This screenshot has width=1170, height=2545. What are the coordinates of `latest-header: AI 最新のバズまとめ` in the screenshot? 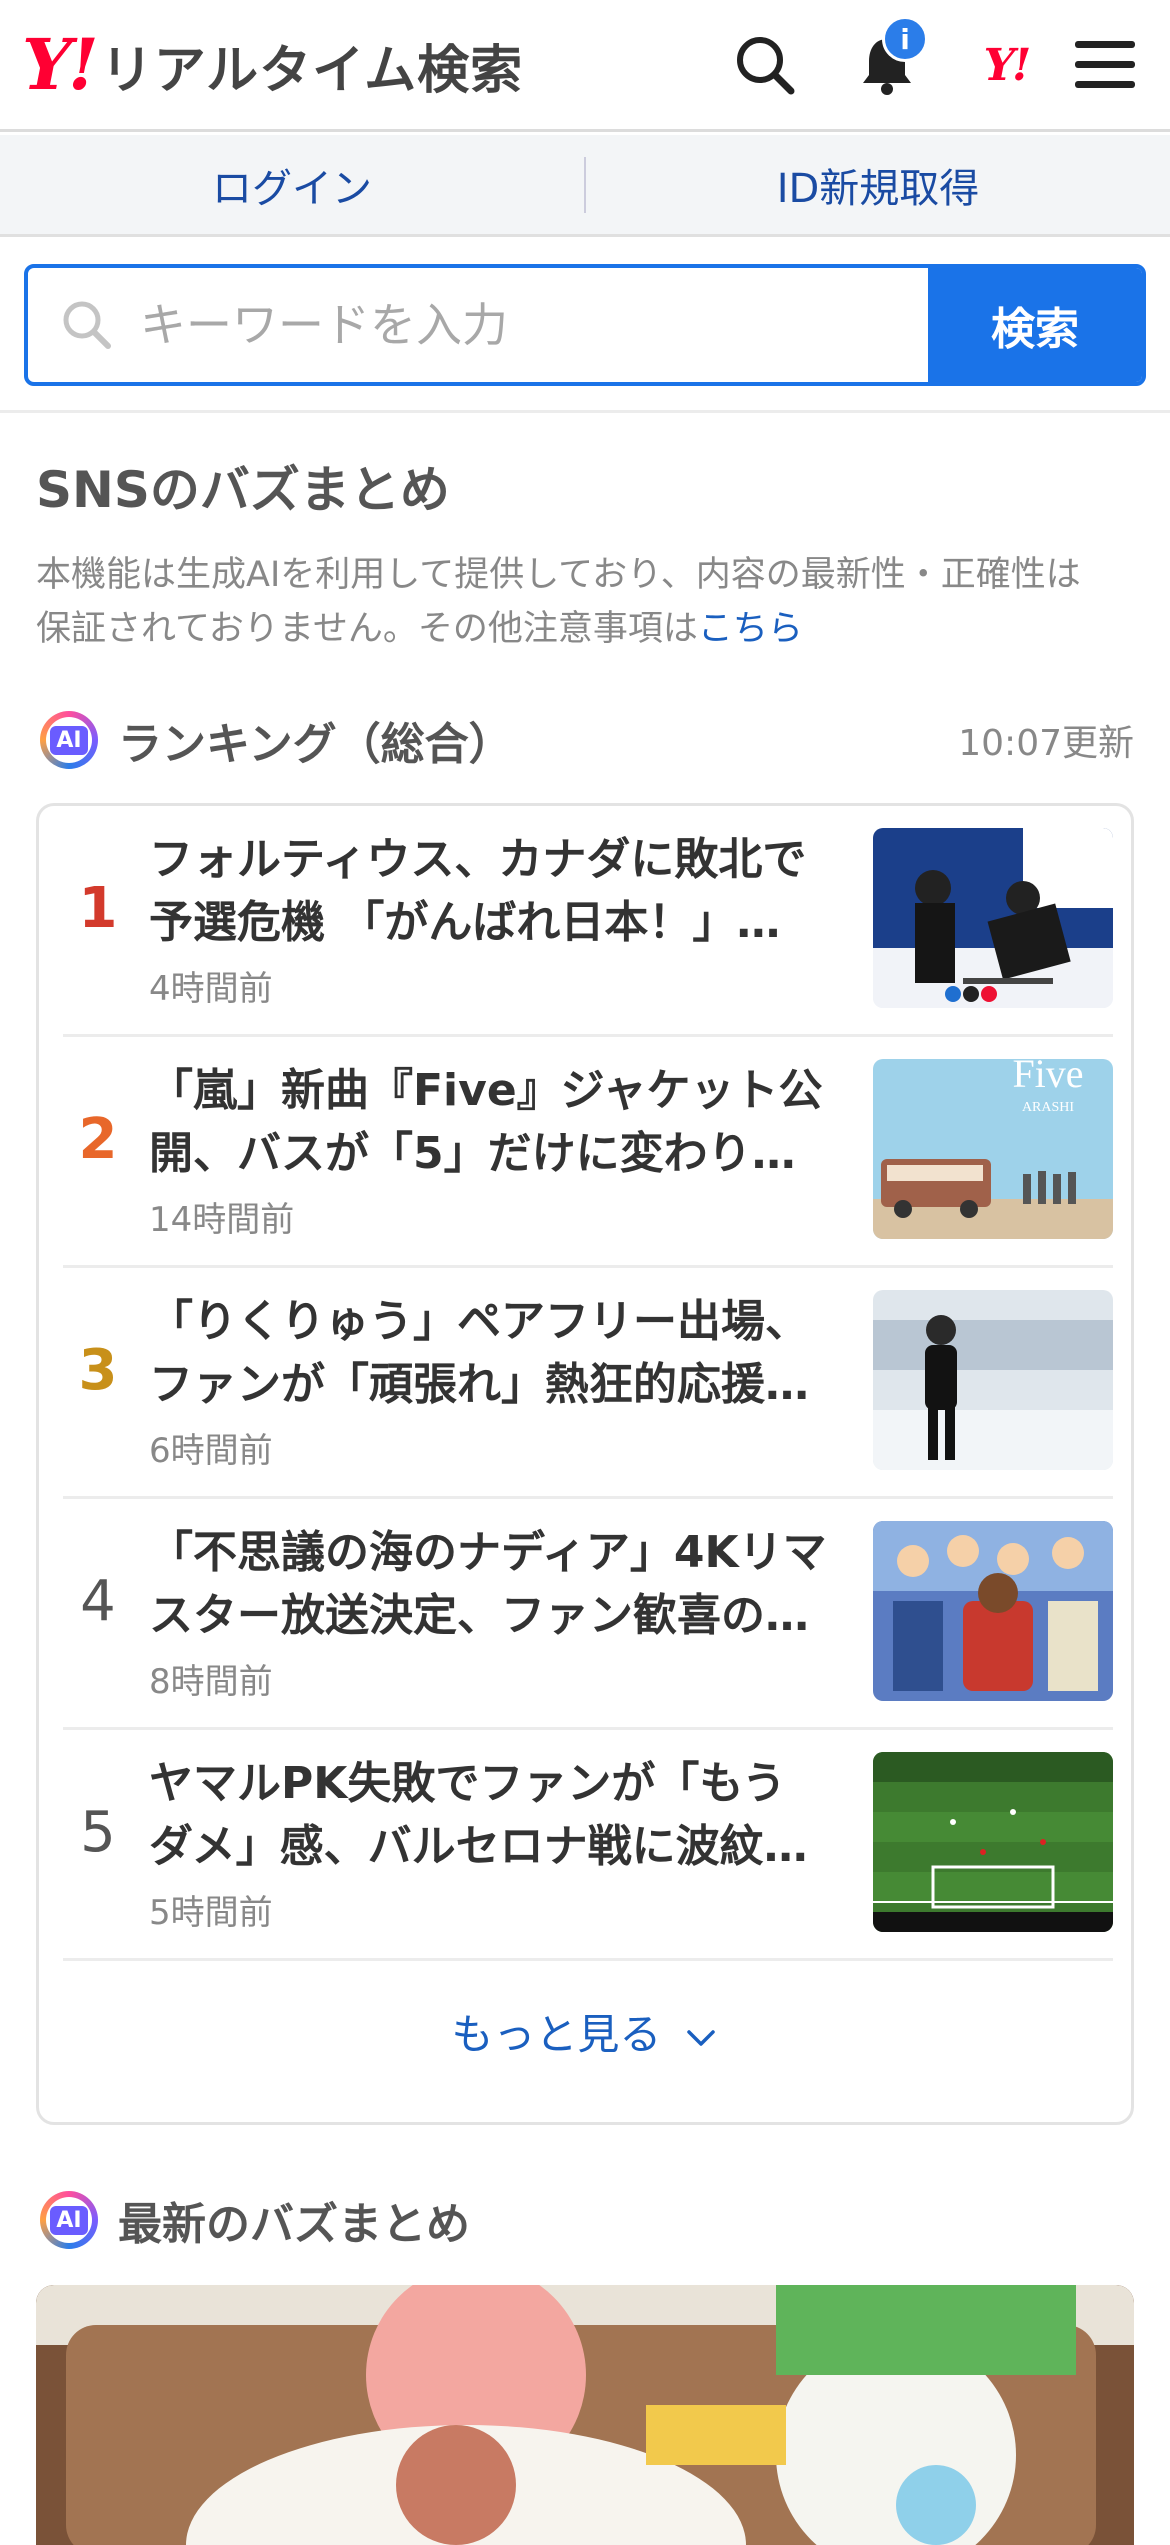 It's located at (255, 2220).